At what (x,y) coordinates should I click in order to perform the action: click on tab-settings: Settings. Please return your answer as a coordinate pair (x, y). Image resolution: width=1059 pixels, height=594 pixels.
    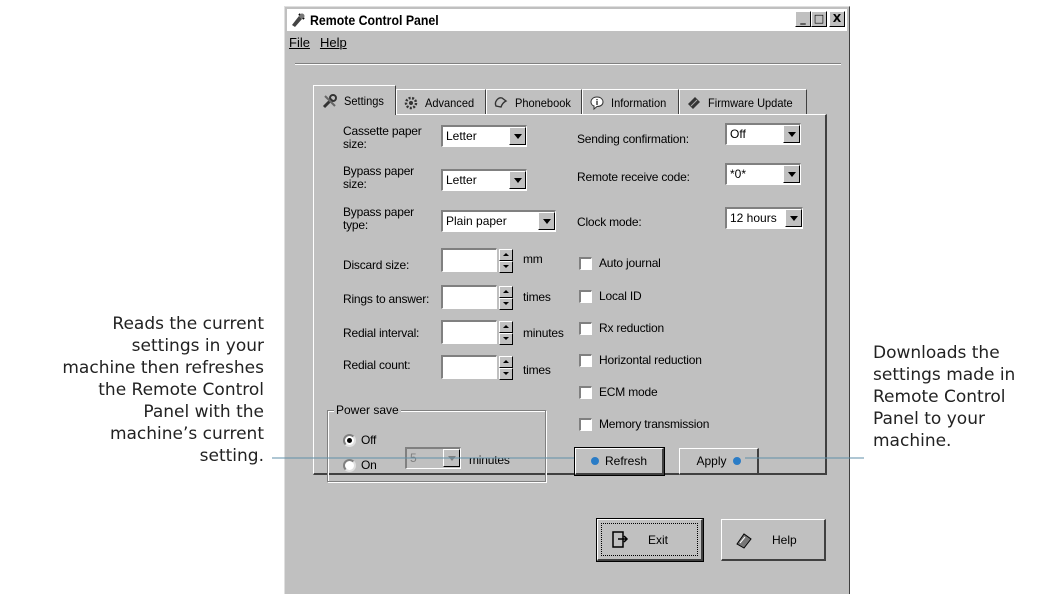
    Looking at the image, I should click on (355, 100).